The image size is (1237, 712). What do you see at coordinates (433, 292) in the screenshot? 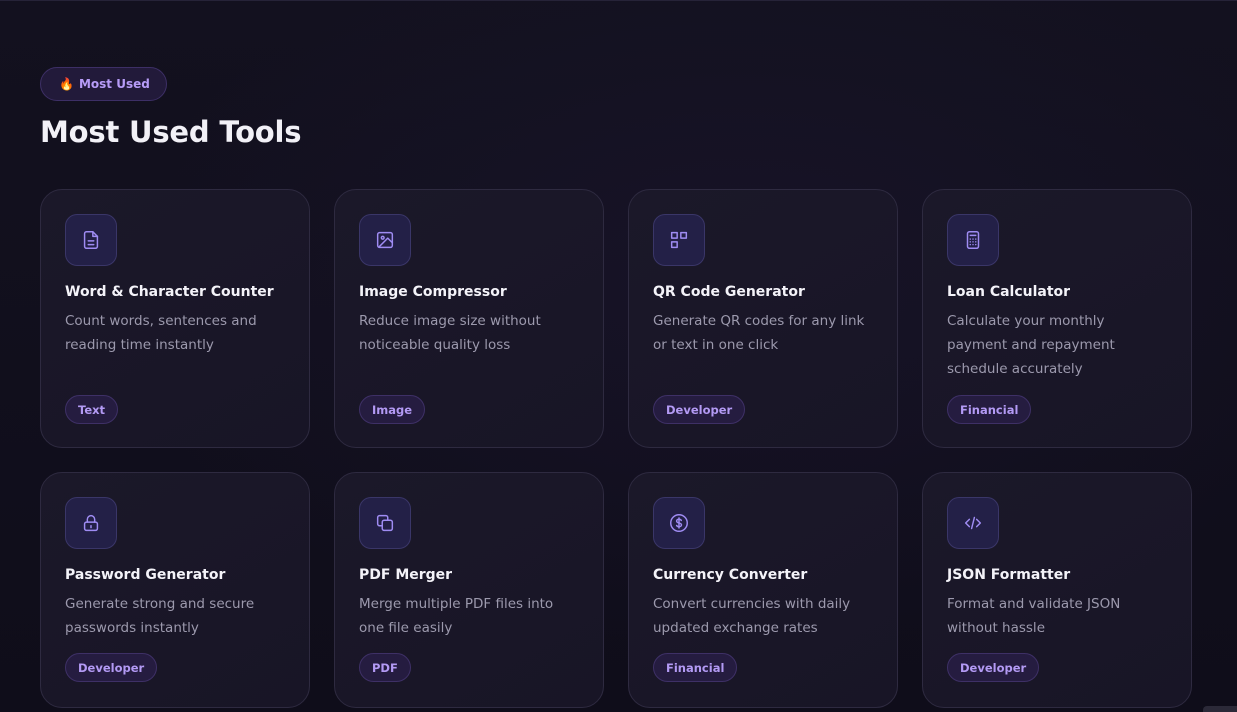
I see `tool-title: Image Compressor` at bounding box center [433, 292].